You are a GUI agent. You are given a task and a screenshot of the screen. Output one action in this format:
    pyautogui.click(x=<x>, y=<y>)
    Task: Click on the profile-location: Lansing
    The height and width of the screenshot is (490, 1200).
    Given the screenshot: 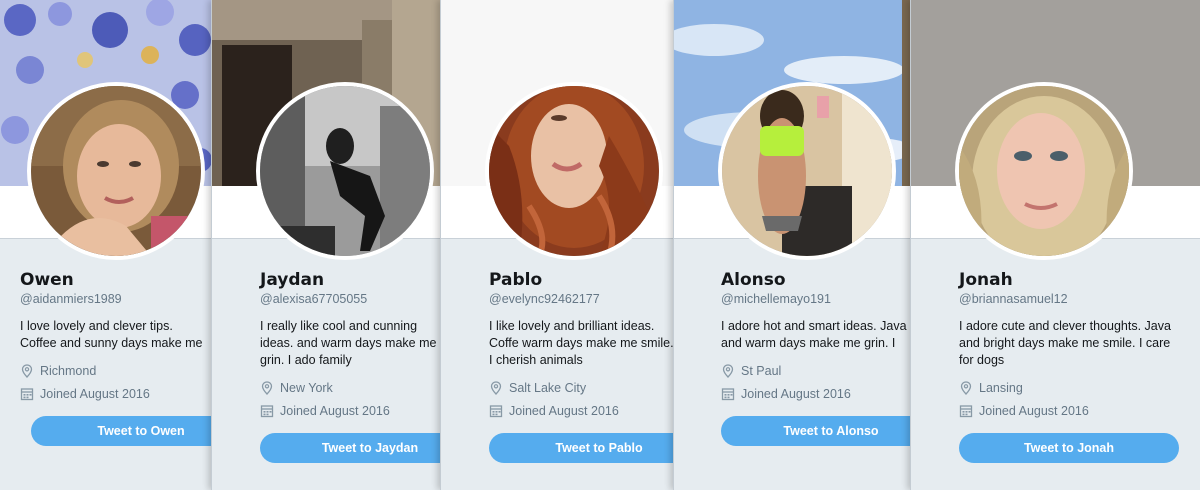 What is the action you would take?
    pyautogui.click(x=991, y=388)
    